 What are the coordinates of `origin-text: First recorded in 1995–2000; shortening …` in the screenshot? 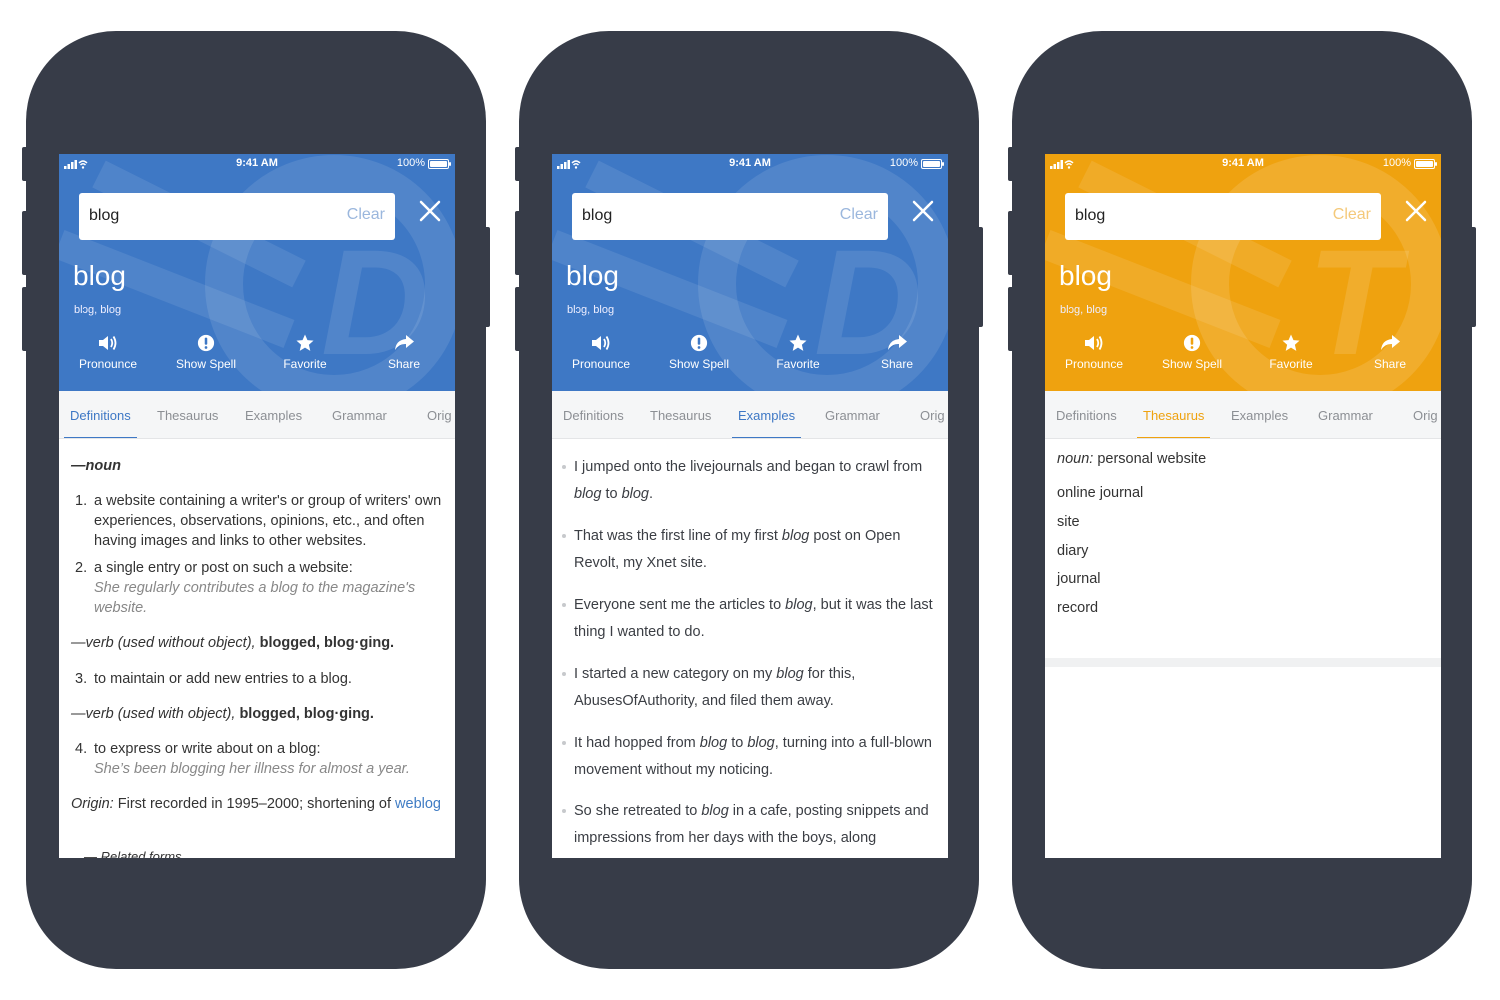 It's located at (254, 804).